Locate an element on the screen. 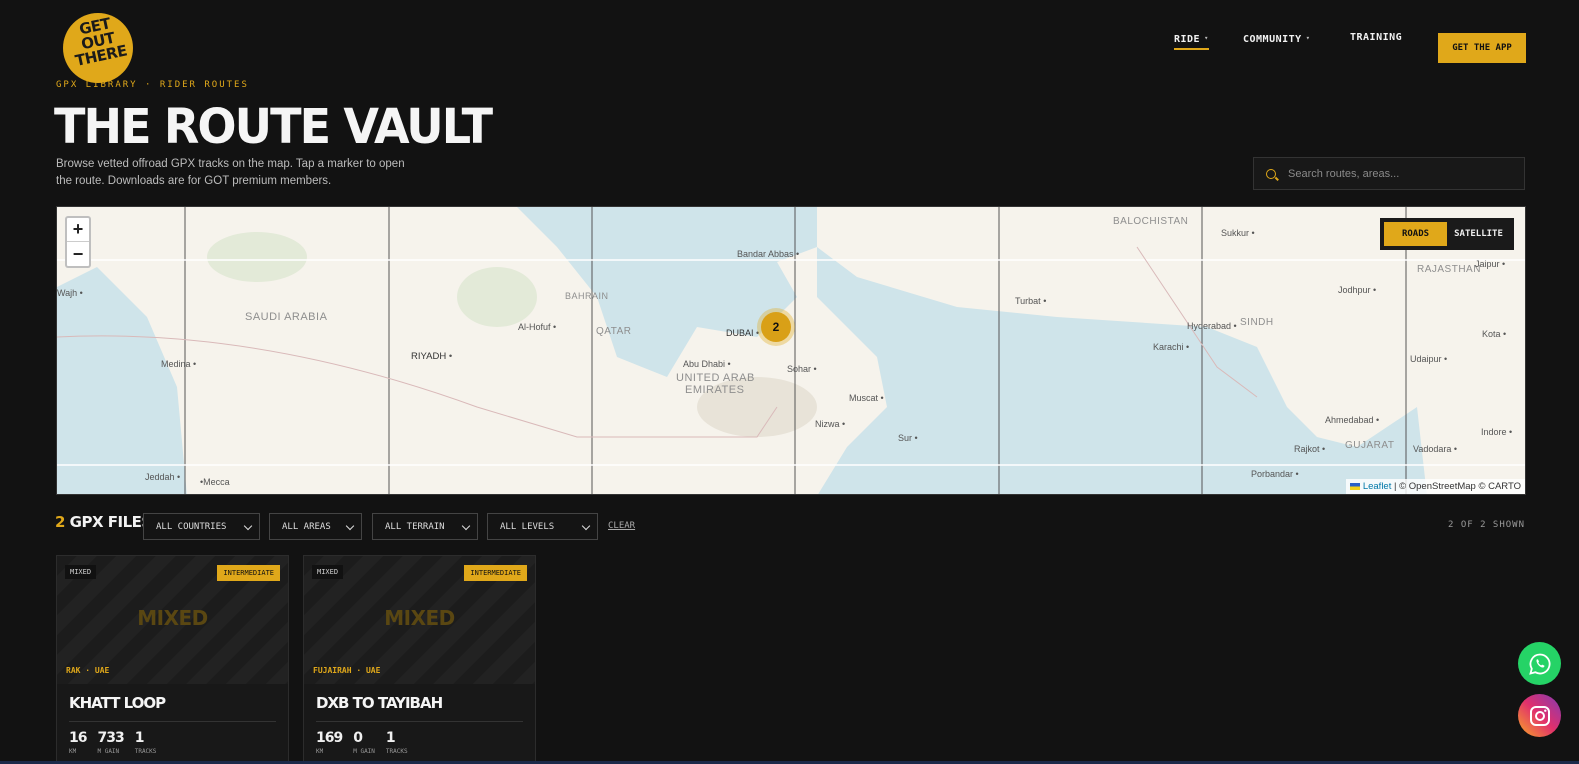 The width and height of the screenshot is (1579, 764). results-shown-count: 2 OF 2 SHOWN is located at coordinates (1487, 525).